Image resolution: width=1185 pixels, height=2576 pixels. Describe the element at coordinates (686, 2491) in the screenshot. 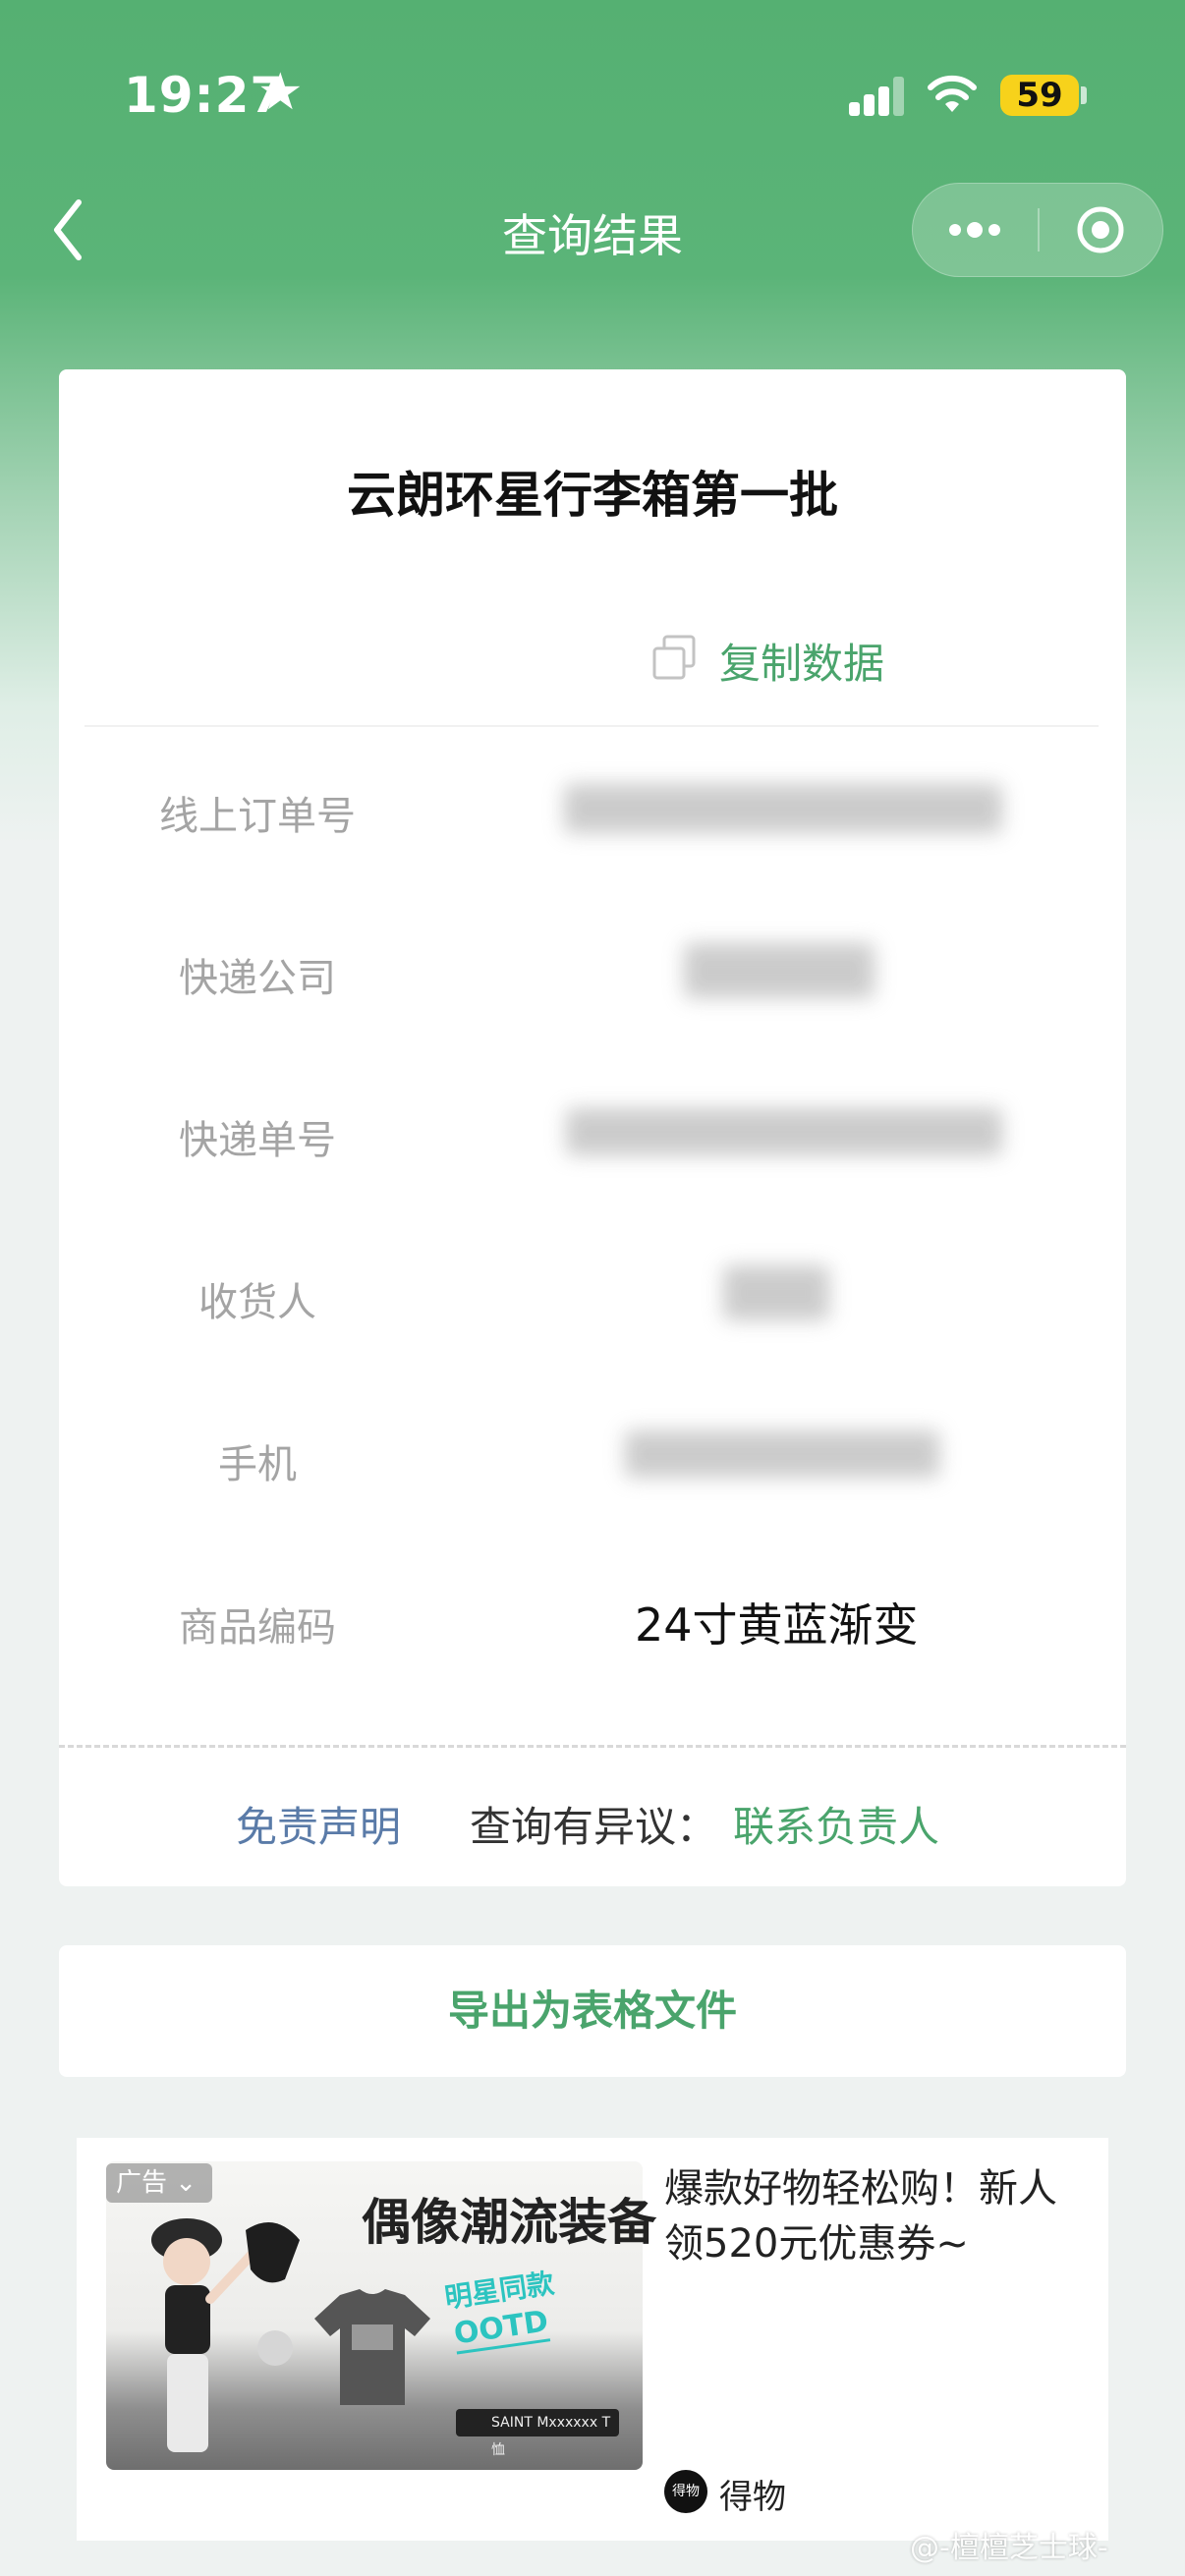

I see `dewu-logo-icon: 得物` at that location.